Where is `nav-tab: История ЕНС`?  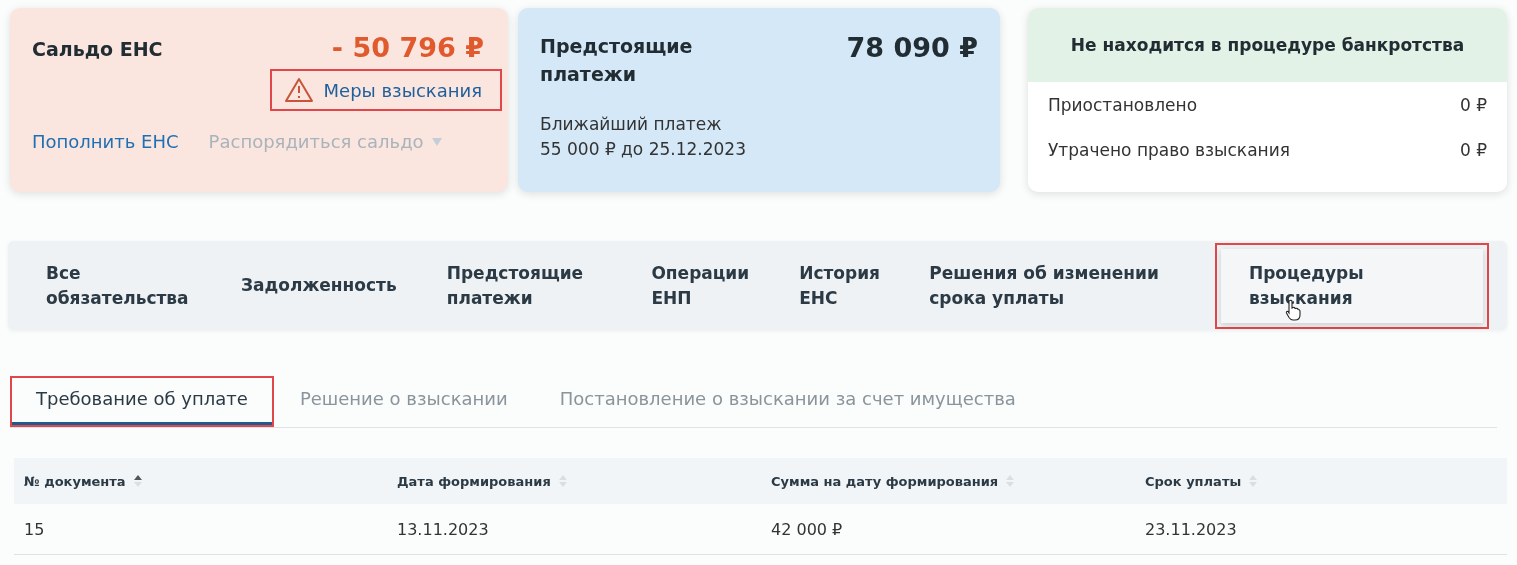 nav-tab: История ЕНС is located at coordinates (839, 285).